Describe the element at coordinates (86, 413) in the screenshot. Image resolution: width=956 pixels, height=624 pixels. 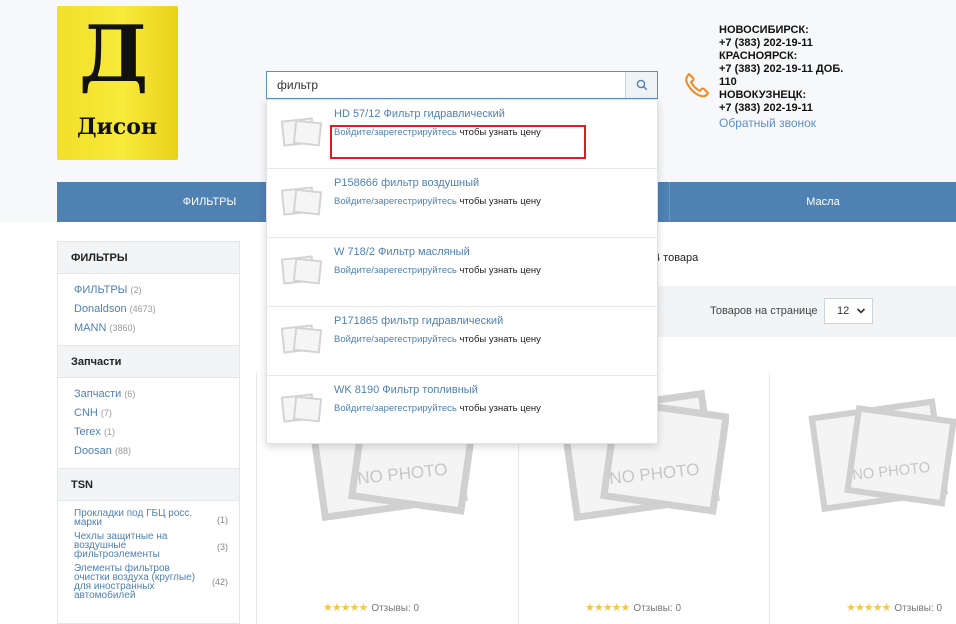
I see `sidebar-item-label: CNH` at that location.